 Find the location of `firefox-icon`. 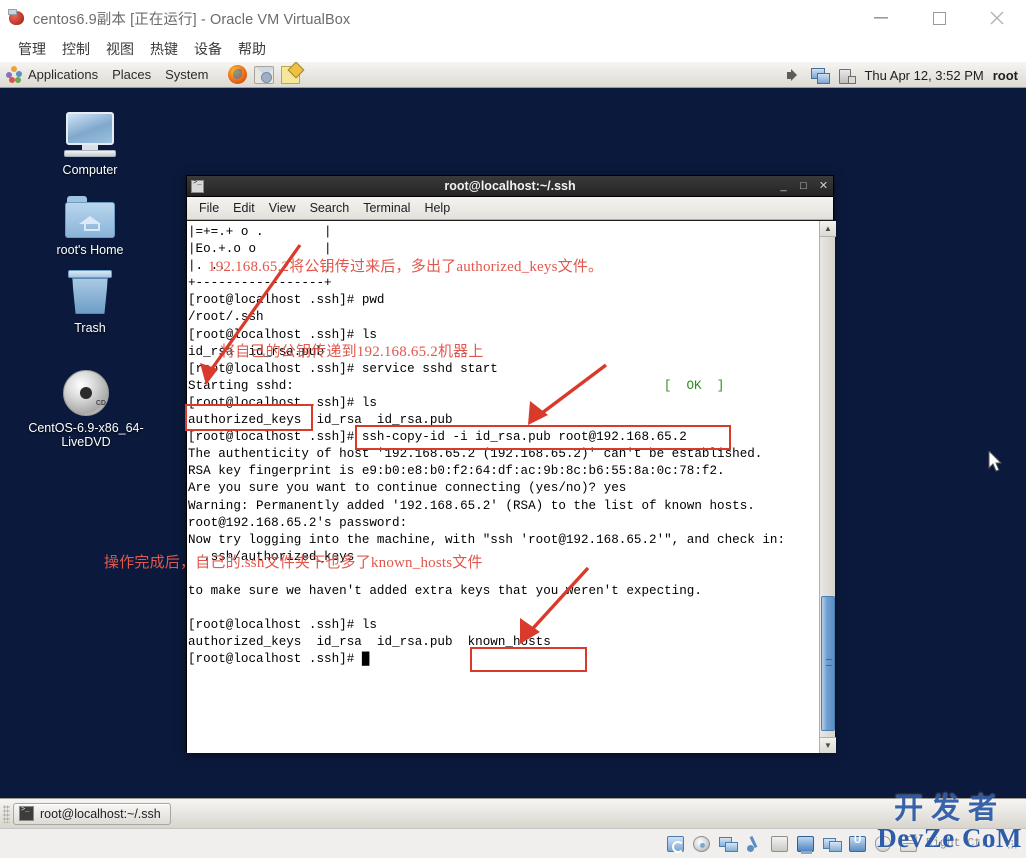

firefox-icon is located at coordinates (238, 74).